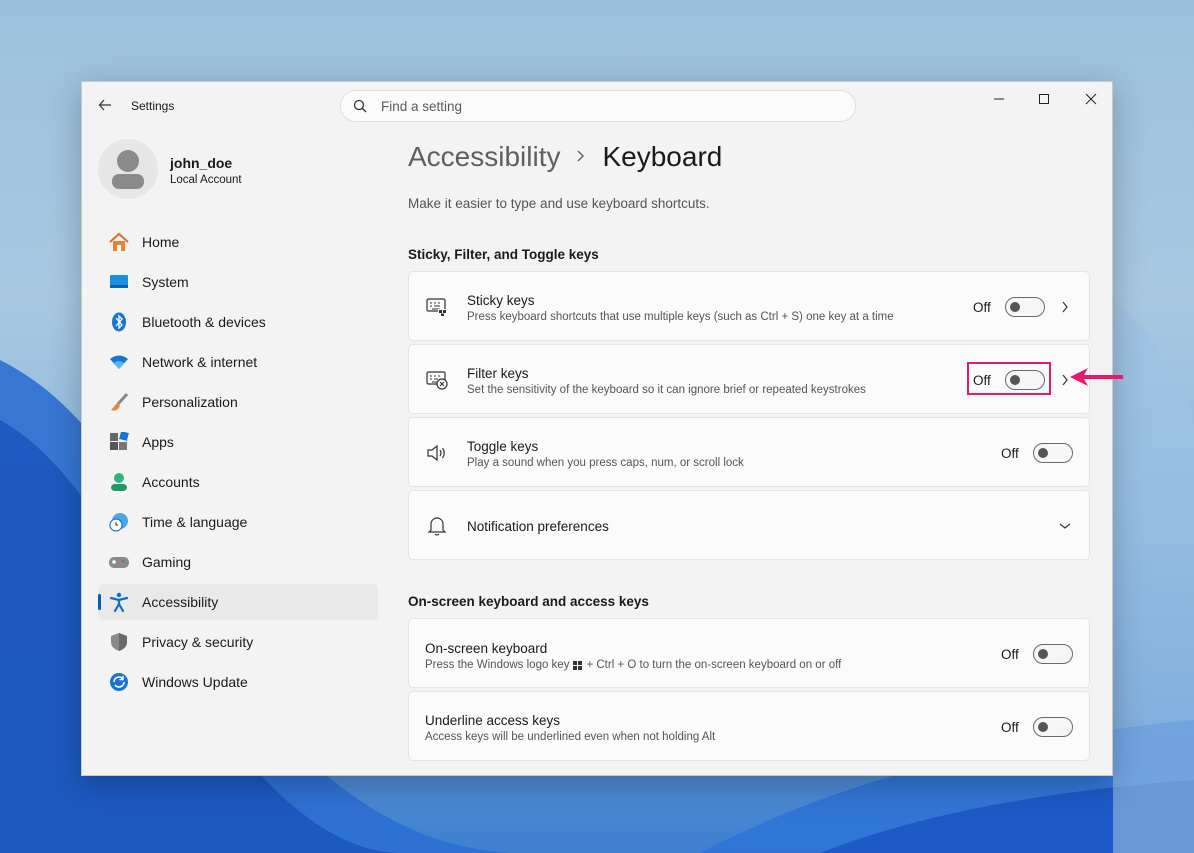 This screenshot has height=853, width=1194. What do you see at coordinates (578, 665) in the screenshot?
I see `windows-logo-icon` at bounding box center [578, 665].